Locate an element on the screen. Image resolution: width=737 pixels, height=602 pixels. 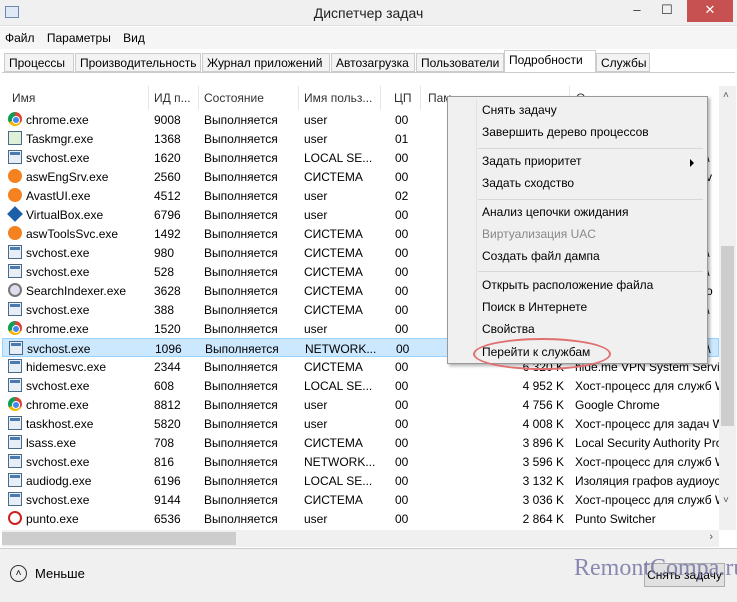
scroll-down-icon: ˅ is located at coordinates (726, 500).